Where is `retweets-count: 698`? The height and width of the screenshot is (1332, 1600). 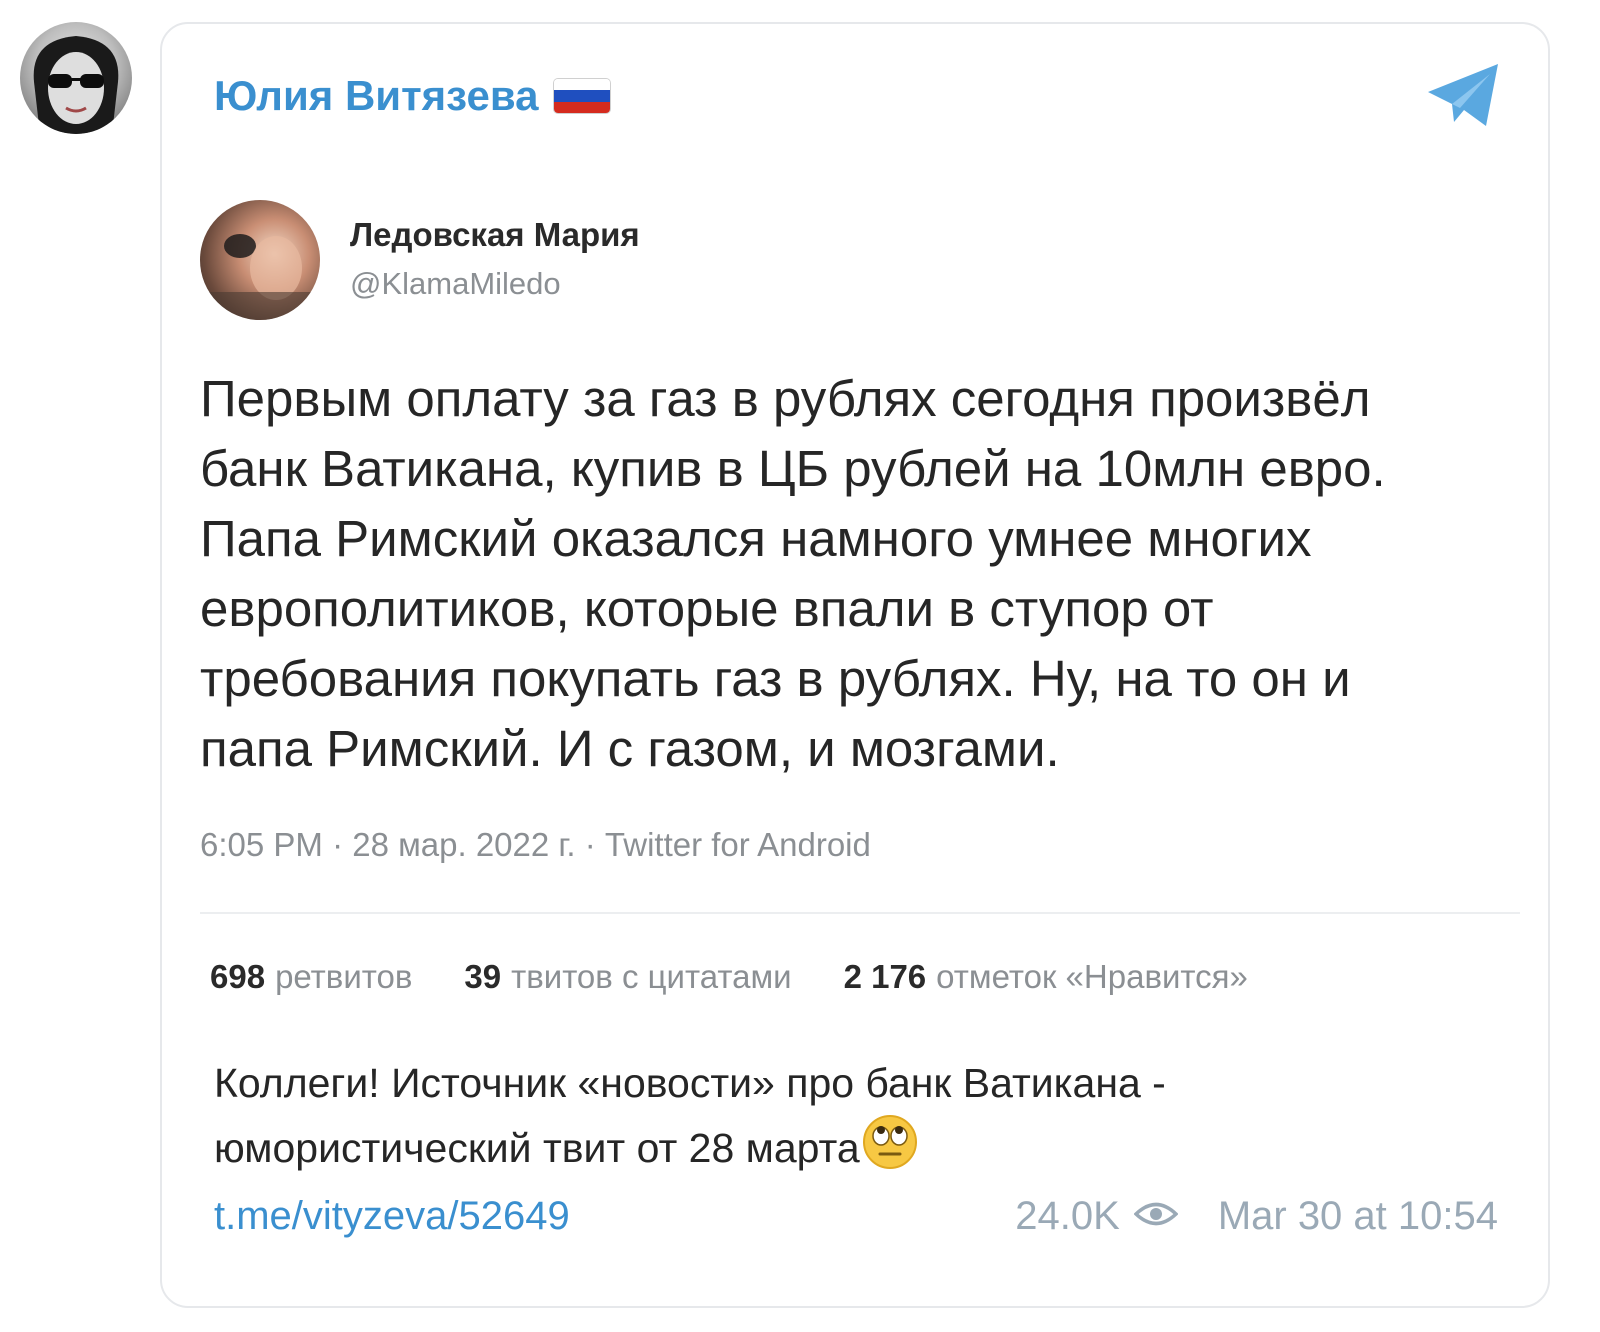
retweets-count: 698 is located at coordinates (238, 976).